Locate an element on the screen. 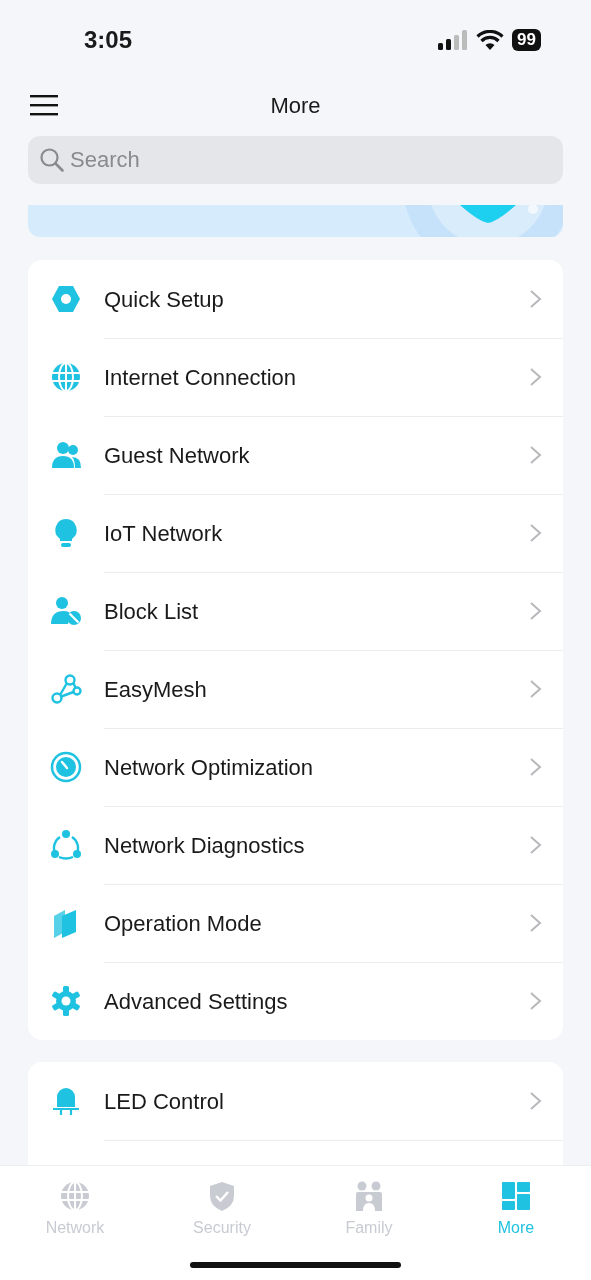 The width and height of the screenshot is (591, 1280). people-icon is located at coordinates (66, 455).